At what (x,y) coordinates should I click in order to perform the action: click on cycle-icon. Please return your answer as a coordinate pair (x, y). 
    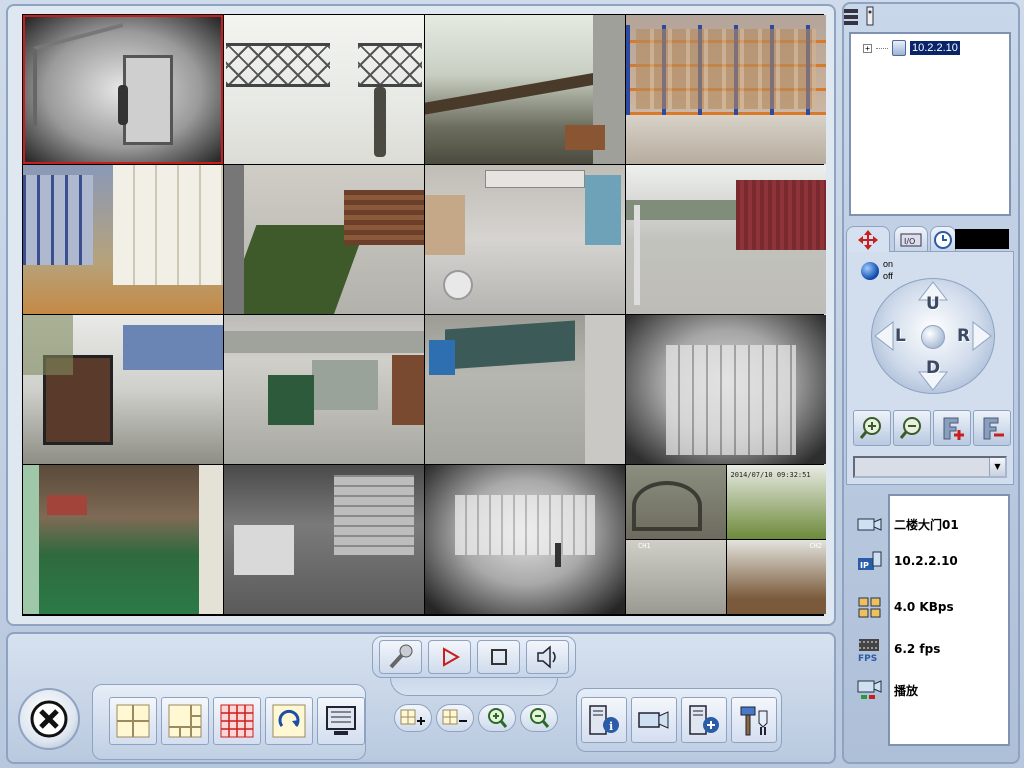
    Looking at the image, I should click on (289, 721).